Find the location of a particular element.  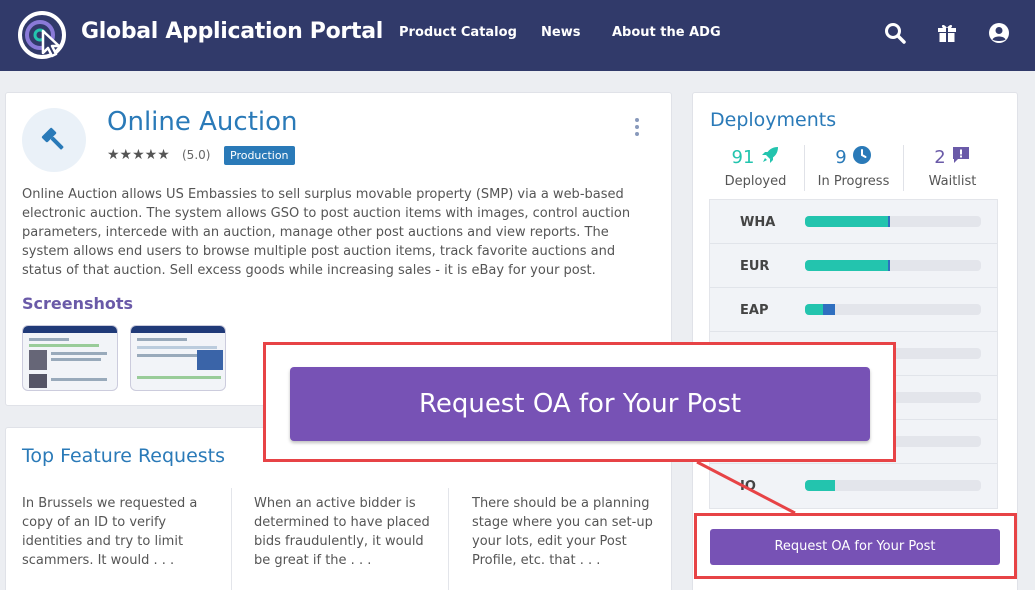

region-row: EUR is located at coordinates (853, 266).